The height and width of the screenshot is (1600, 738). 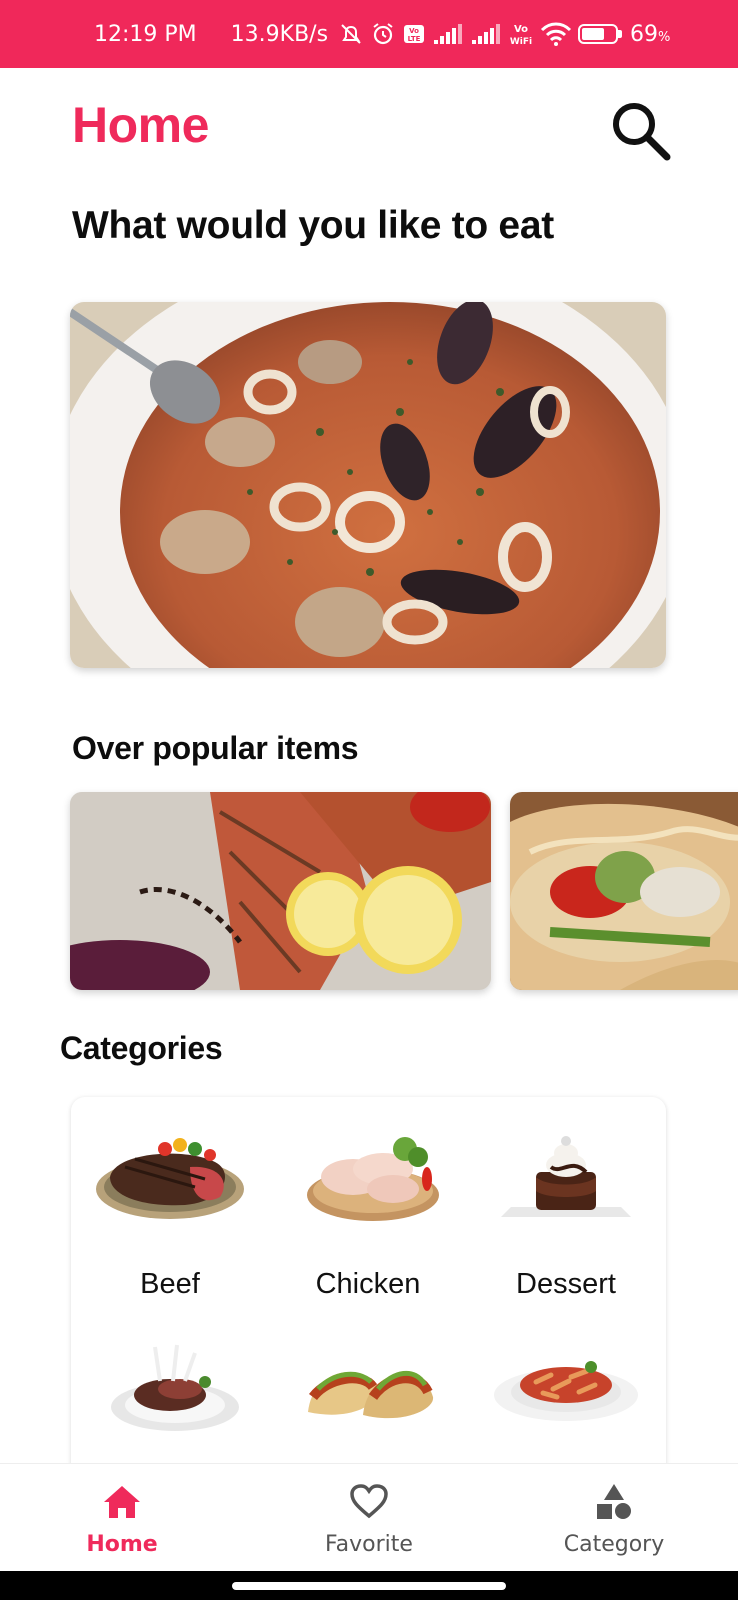 I want to click on svg-text: LTE, so click(x=414, y=39).